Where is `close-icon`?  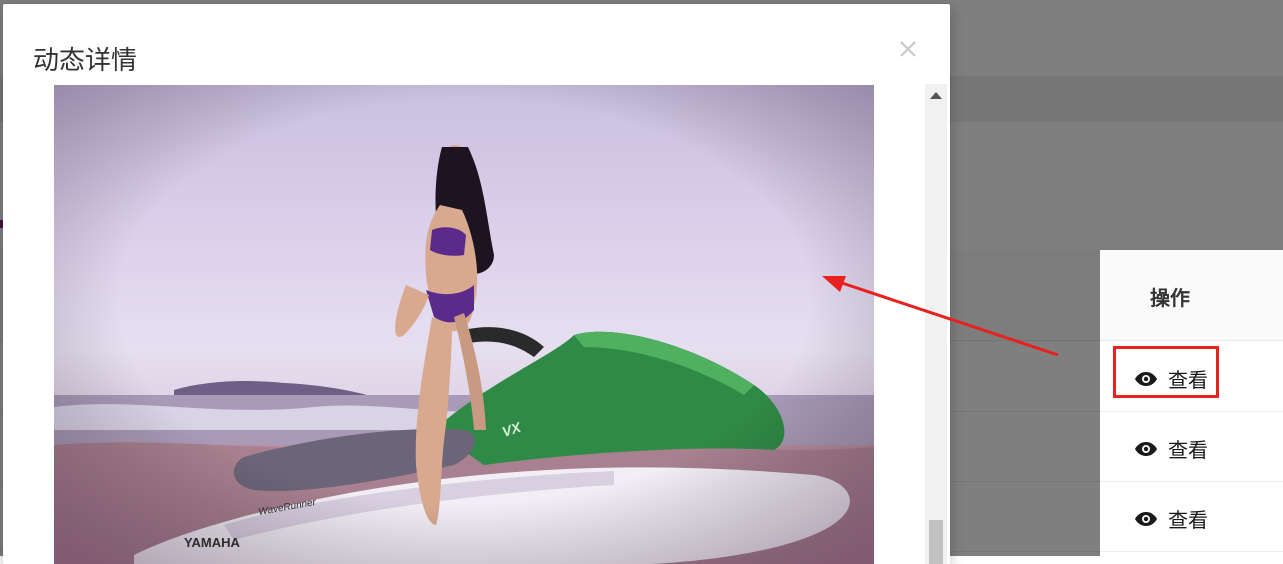 close-icon is located at coordinates (908, 49).